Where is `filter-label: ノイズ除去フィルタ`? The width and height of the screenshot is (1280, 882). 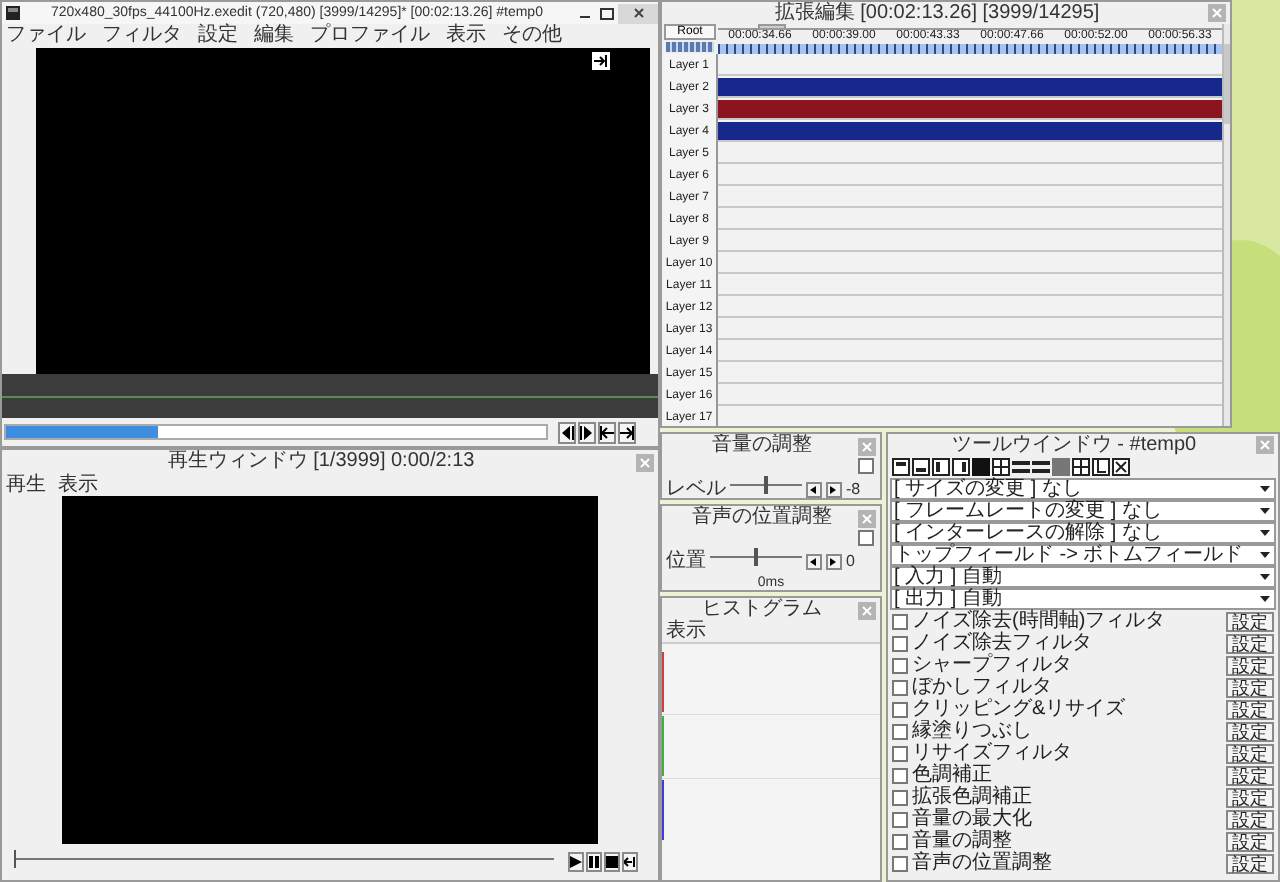
filter-label: ノイズ除去フィルタ is located at coordinates (1003, 643).